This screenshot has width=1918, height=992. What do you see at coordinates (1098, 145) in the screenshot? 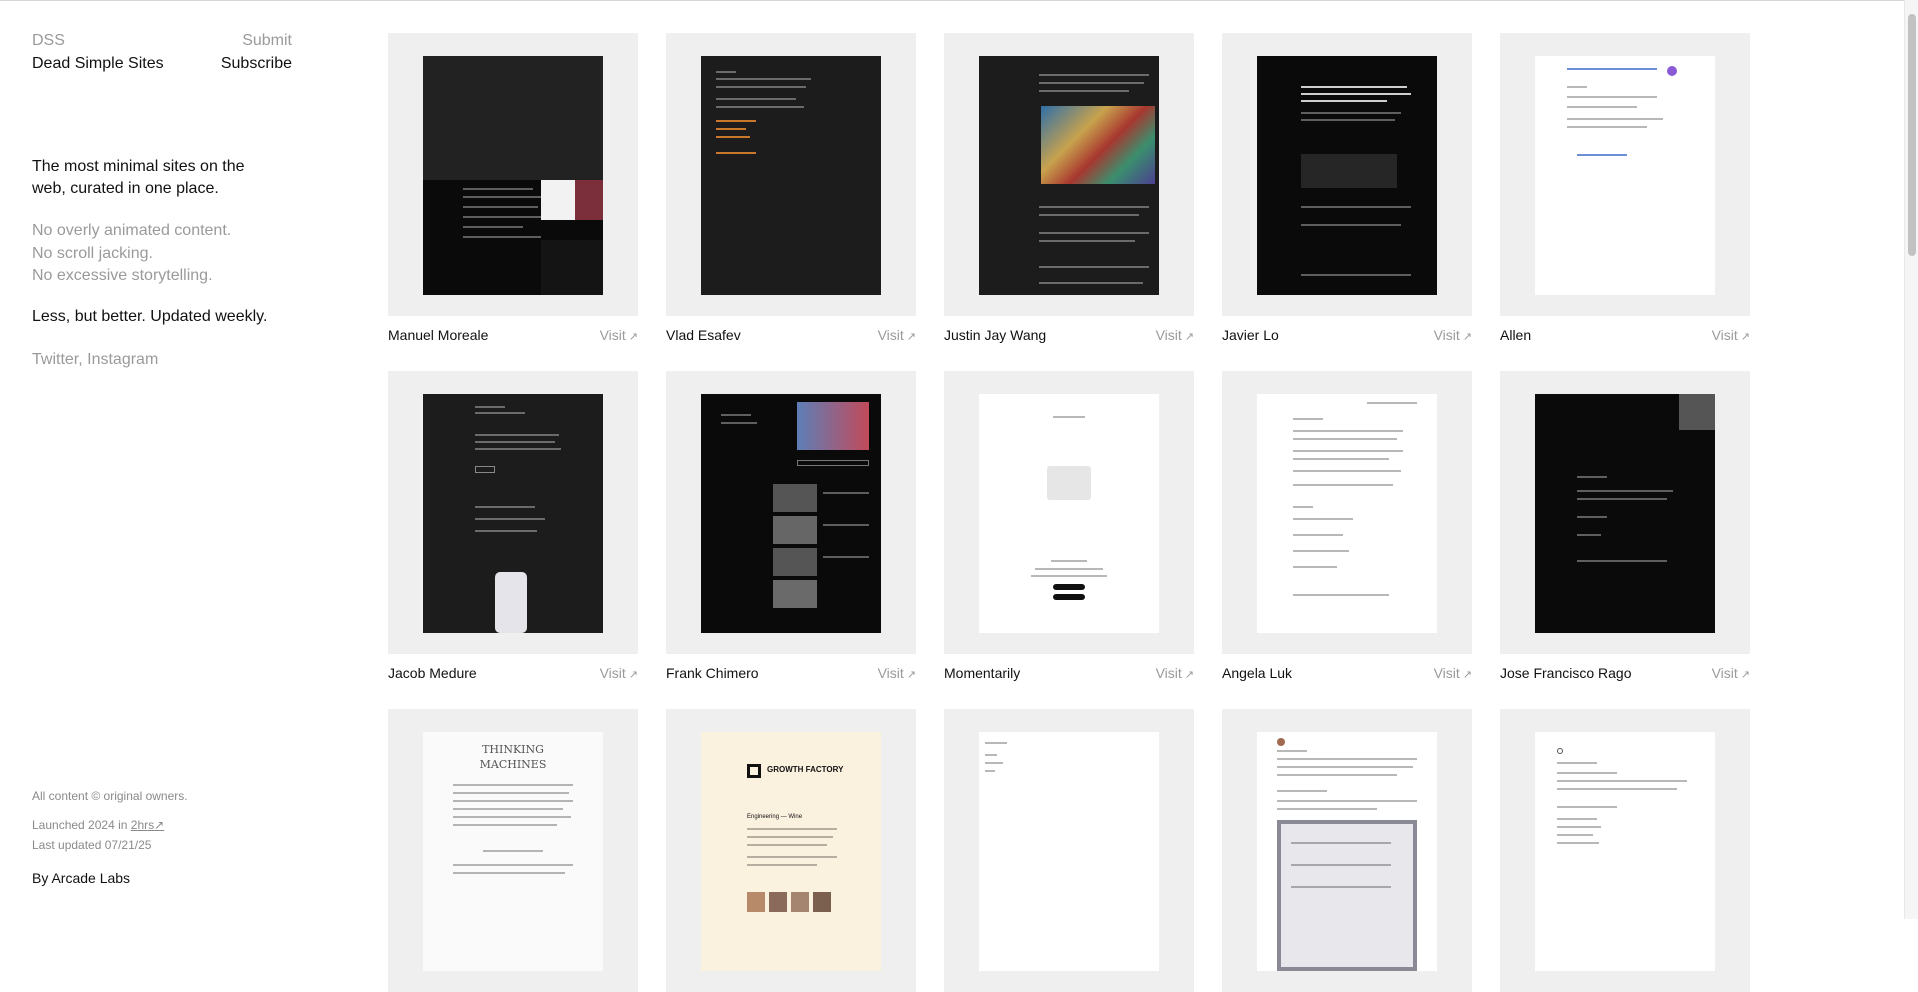
I see `preview-artwork` at bounding box center [1098, 145].